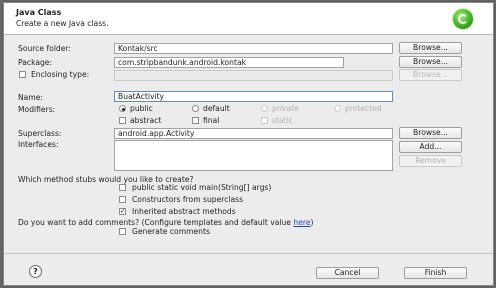 This screenshot has width=496, height=288. Describe the element at coordinates (122, 120) in the screenshot. I see `modifier-abstract-checkbox` at that location.